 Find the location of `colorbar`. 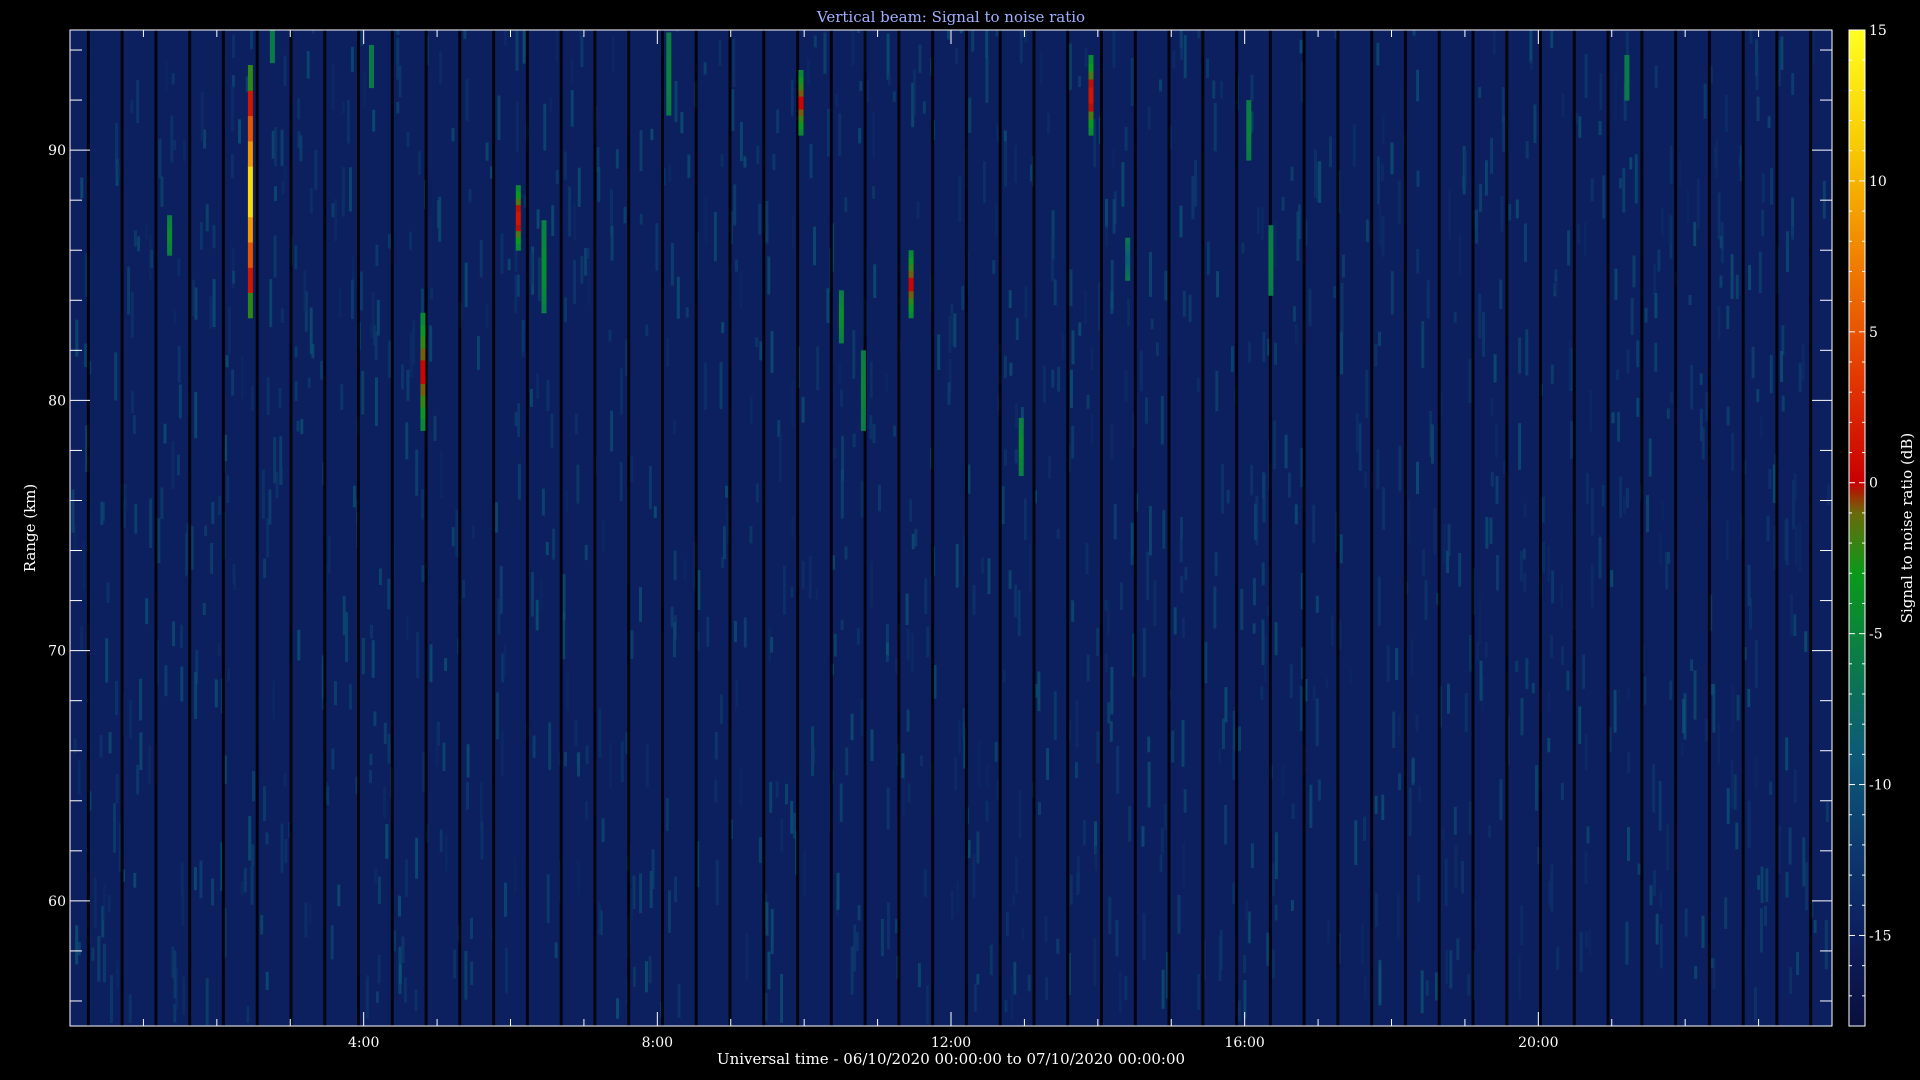

colorbar is located at coordinates (1857, 528).